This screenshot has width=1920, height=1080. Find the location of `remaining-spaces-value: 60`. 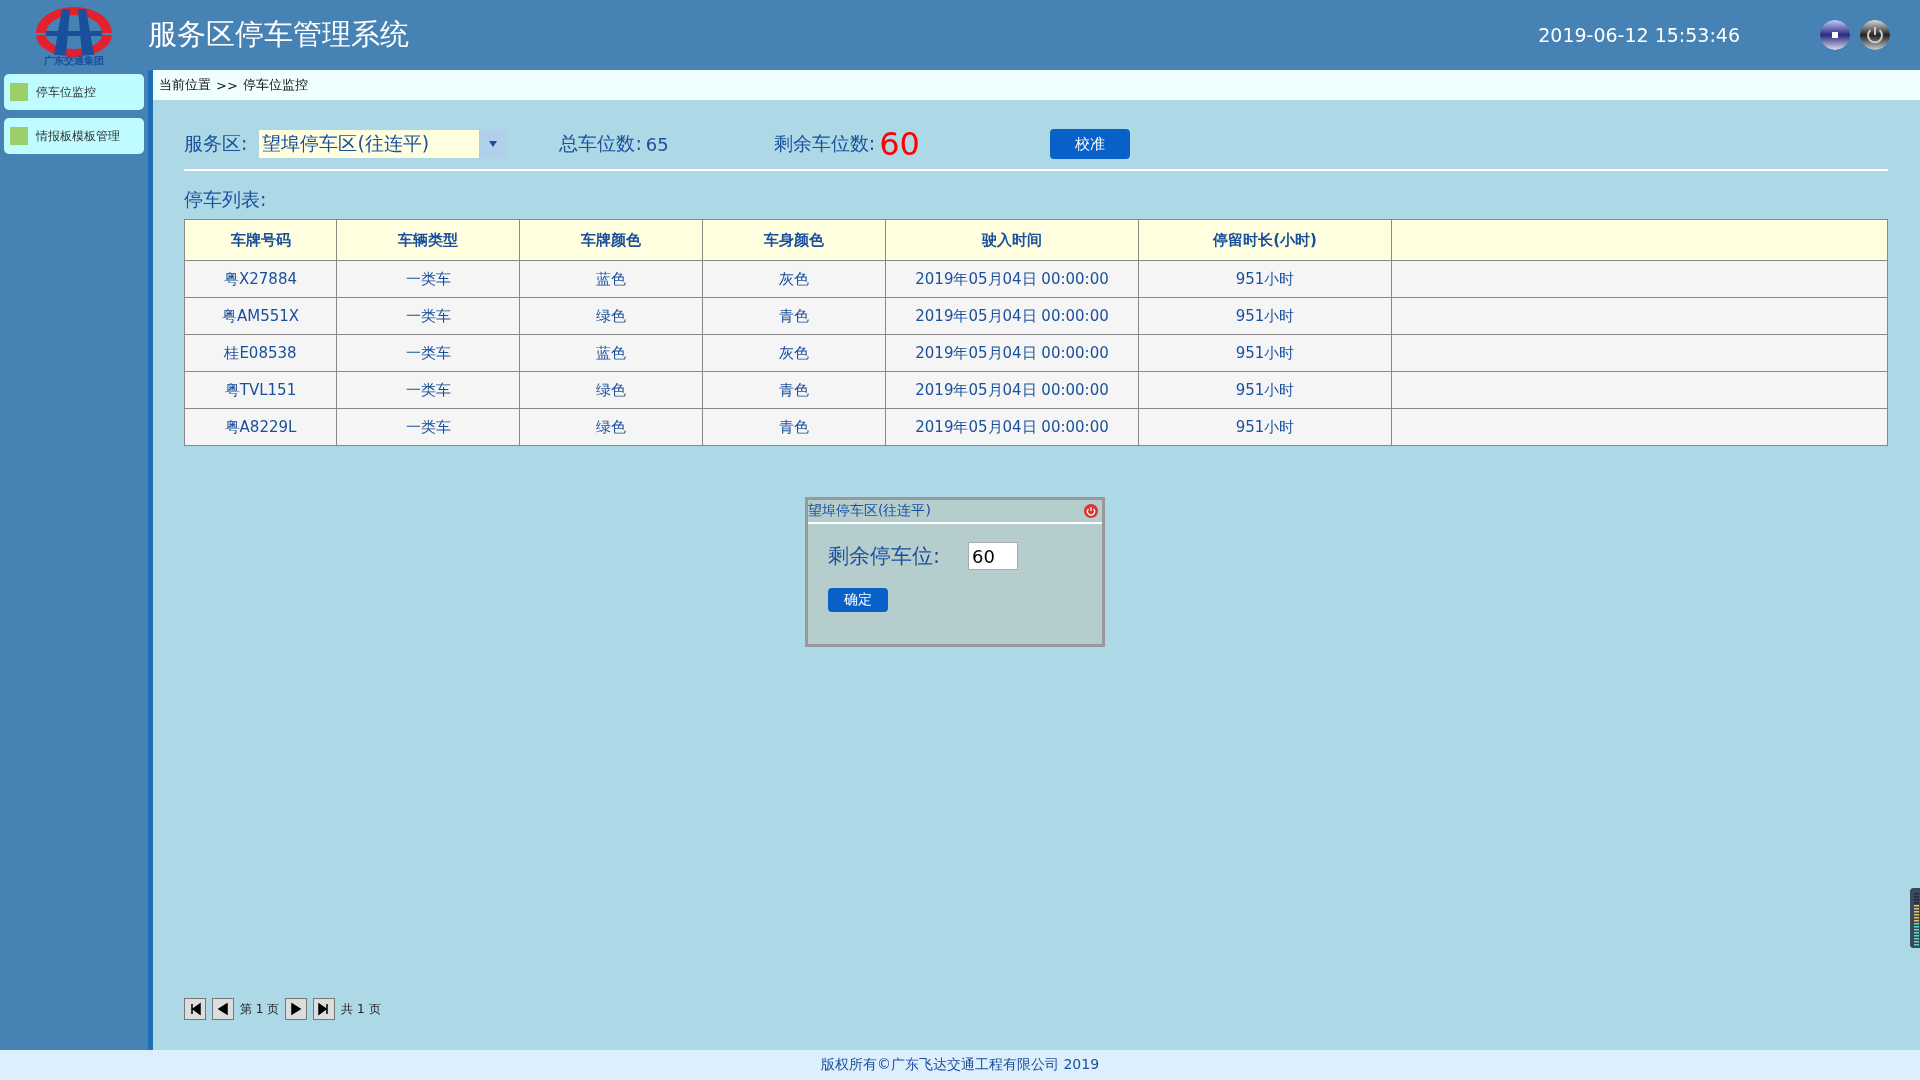

remaining-spaces-value: 60 is located at coordinates (899, 144).